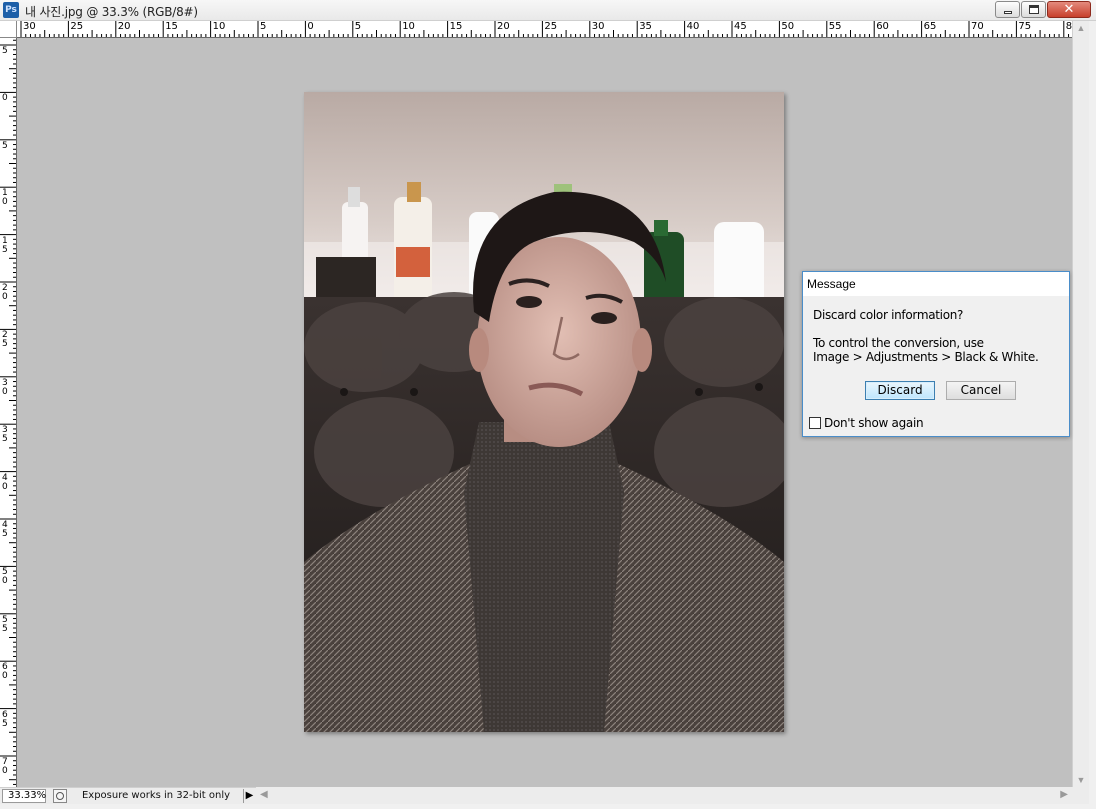  What do you see at coordinates (874, 423) in the screenshot?
I see `dont-show-again-label: Don't show again` at bounding box center [874, 423].